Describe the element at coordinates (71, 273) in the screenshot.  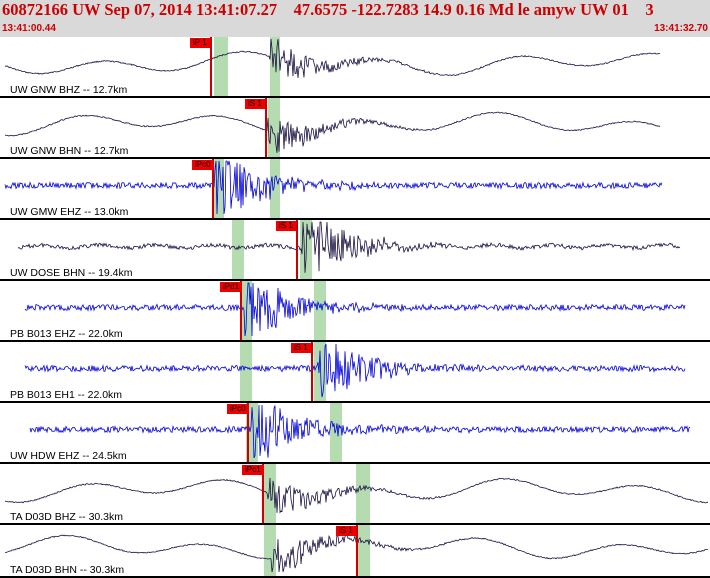
I see `station-label: UW DOSE BHN -- 19.4km` at that location.